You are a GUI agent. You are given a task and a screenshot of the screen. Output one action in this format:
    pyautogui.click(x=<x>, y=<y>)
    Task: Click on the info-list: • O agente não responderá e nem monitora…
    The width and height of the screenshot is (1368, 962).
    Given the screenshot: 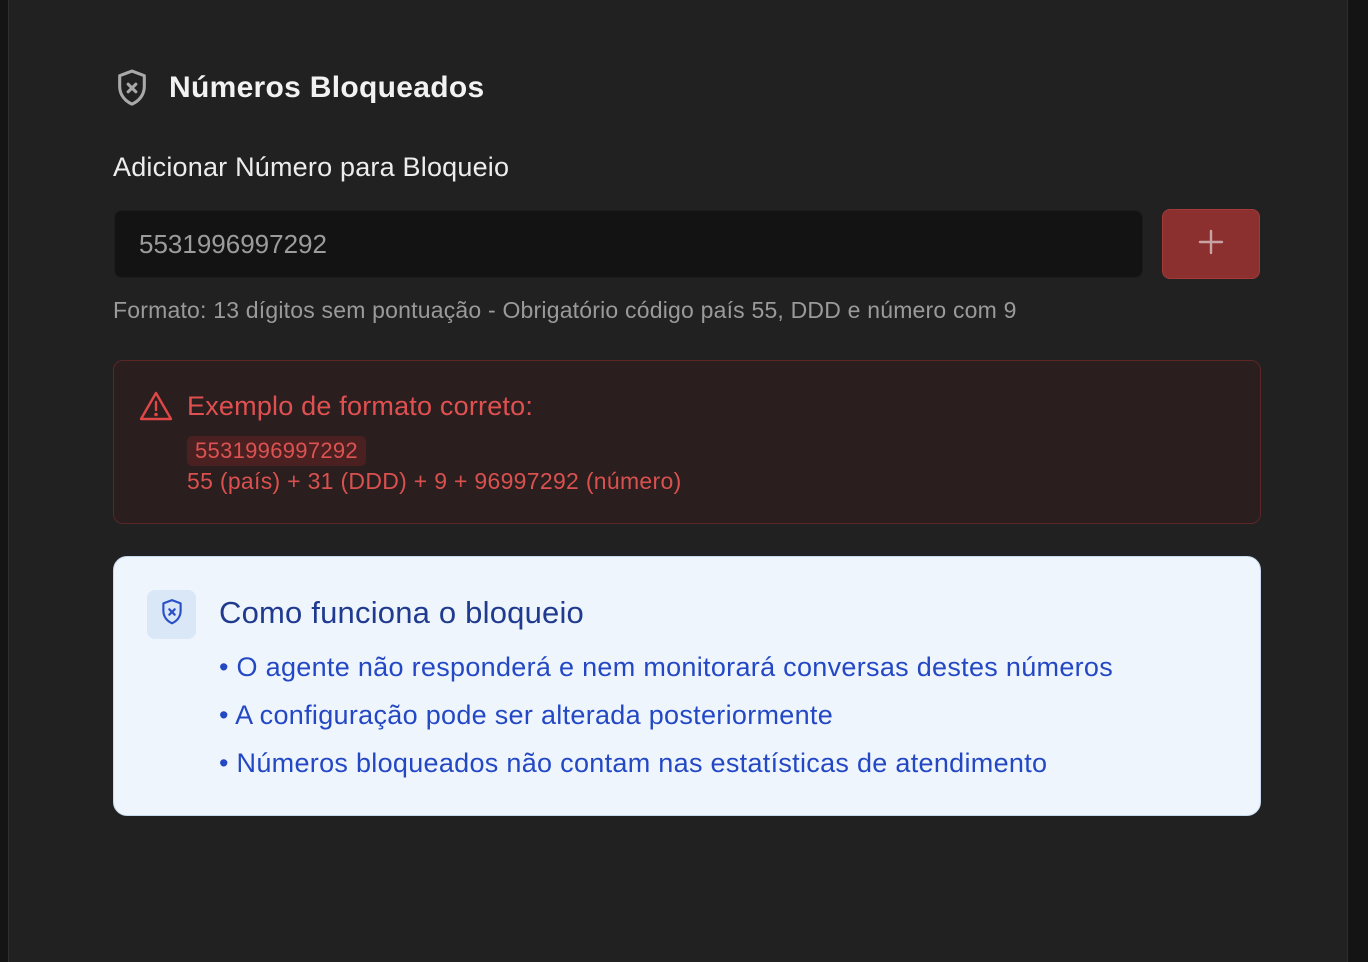 What is the action you would take?
    pyautogui.click(x=666, y=721)
    